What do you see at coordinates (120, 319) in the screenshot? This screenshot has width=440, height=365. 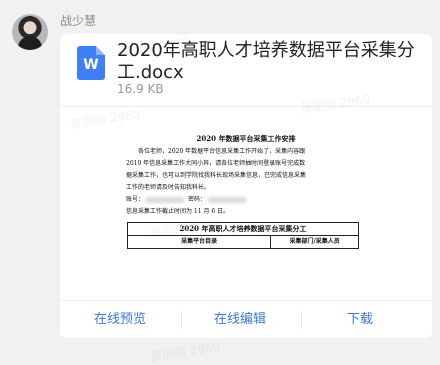 I see `preview-online-button: 在线预览` at bounding box center [120, 319].